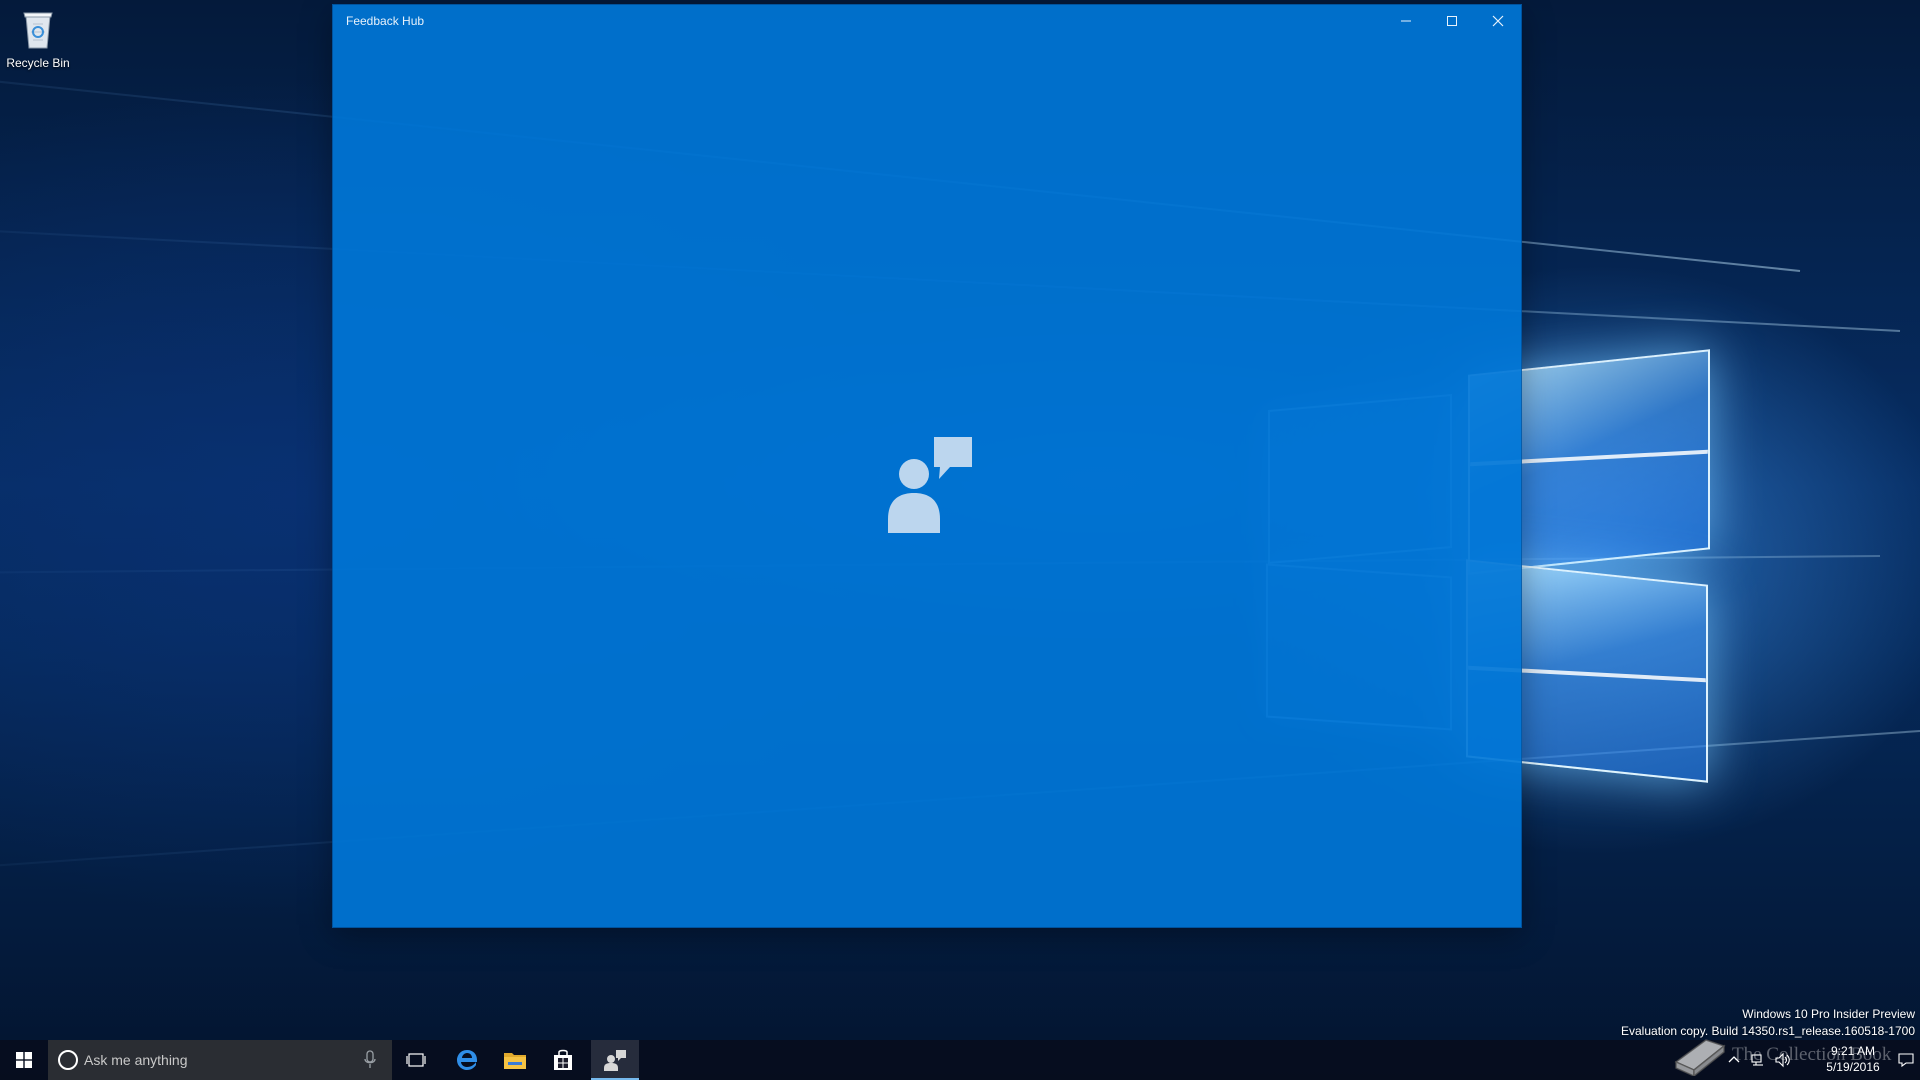 This screenshot has width=1920, height=1080. What do you see at coordinates (38, 29) in the screenshot?
I see `recycle-bin-icon` at bounding box center [38, 29].